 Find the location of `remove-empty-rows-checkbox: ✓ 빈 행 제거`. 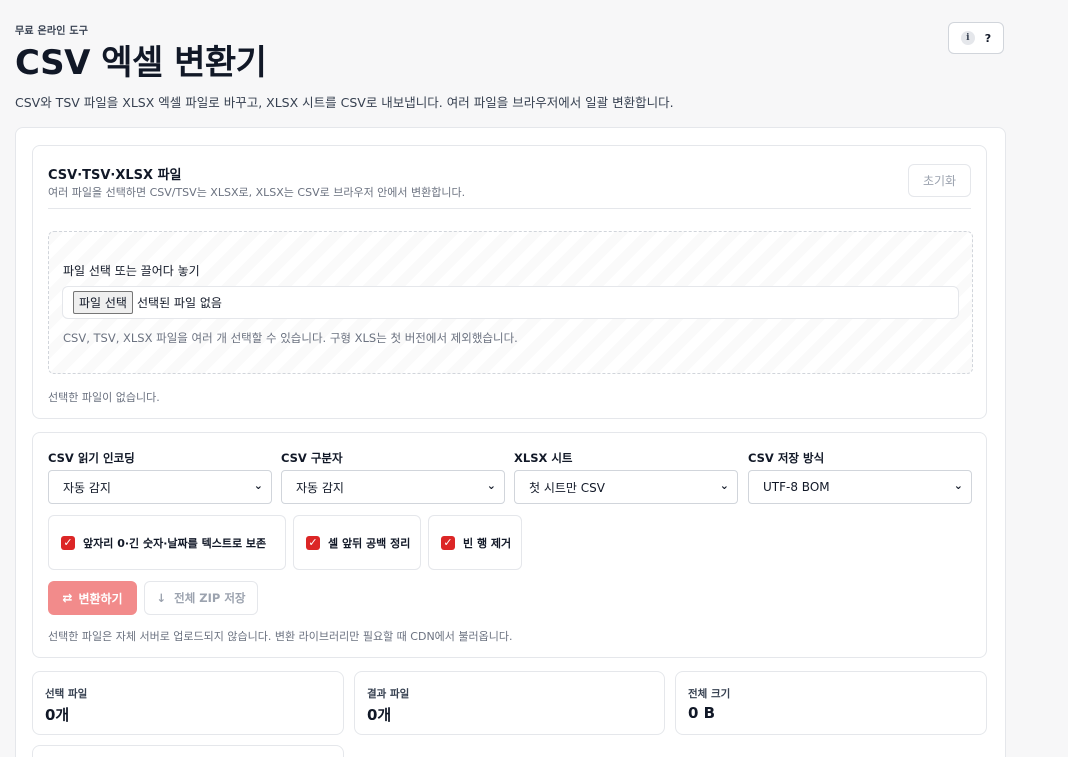

remove-empty-rows-checkbox: ✓ 빈 행 제거 is located at coordinates (475, 542).